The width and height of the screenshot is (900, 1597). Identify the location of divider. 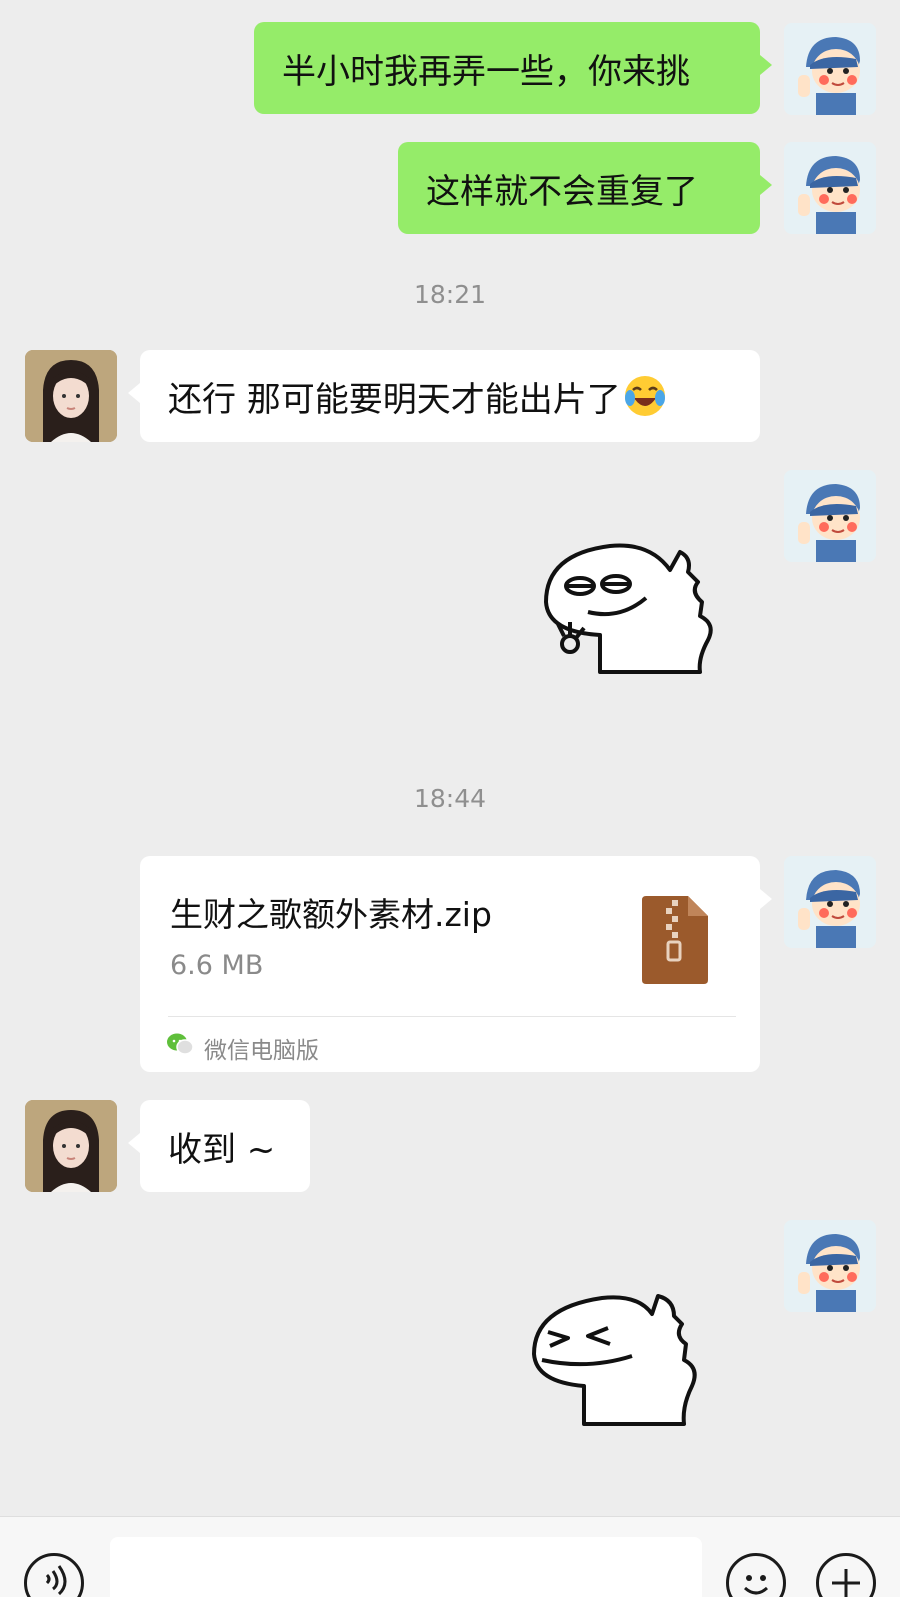
(452, 1016).